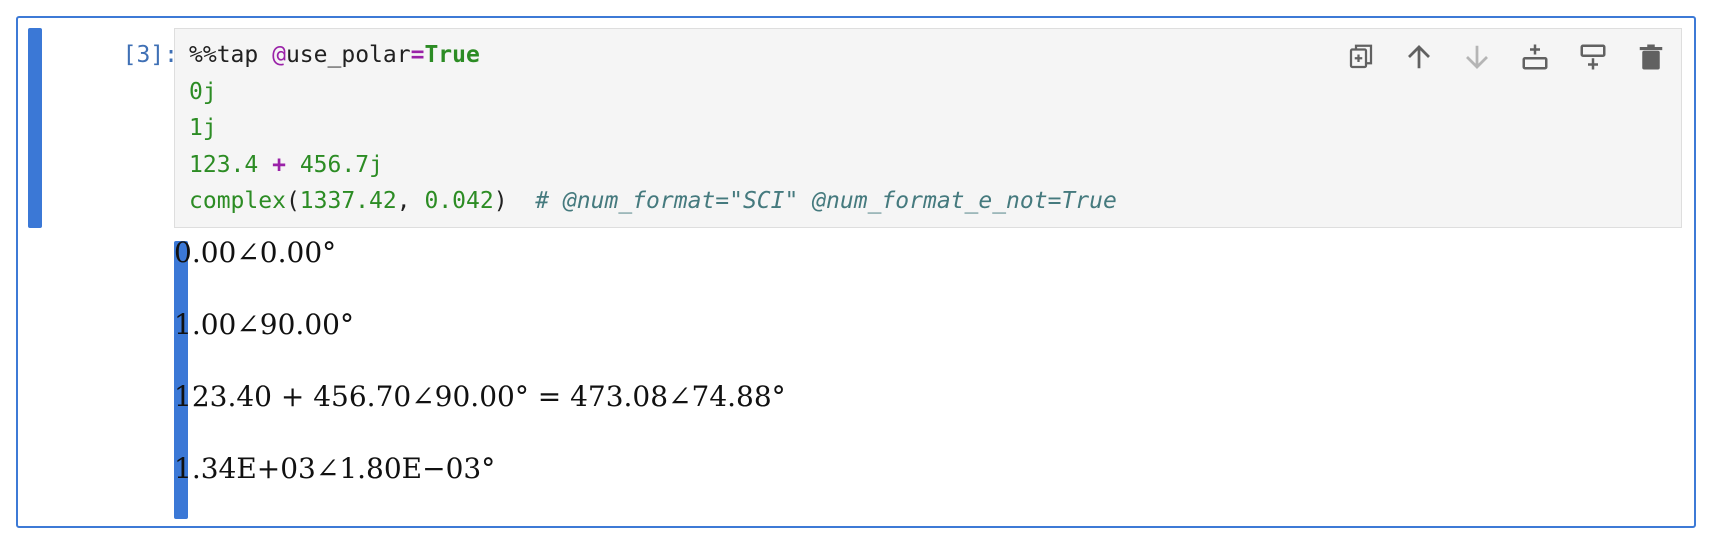 The width and height of the screenshot is (1714, 544). I want to click on delete-button, so click(1651, 57).